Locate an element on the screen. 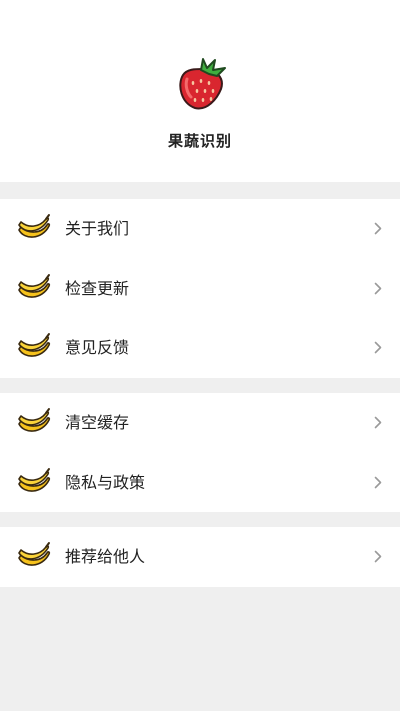 The height and width of the screenshot is (711, 400). menu-item-check-update: 检查更新 is located at coordinates (200, 289).